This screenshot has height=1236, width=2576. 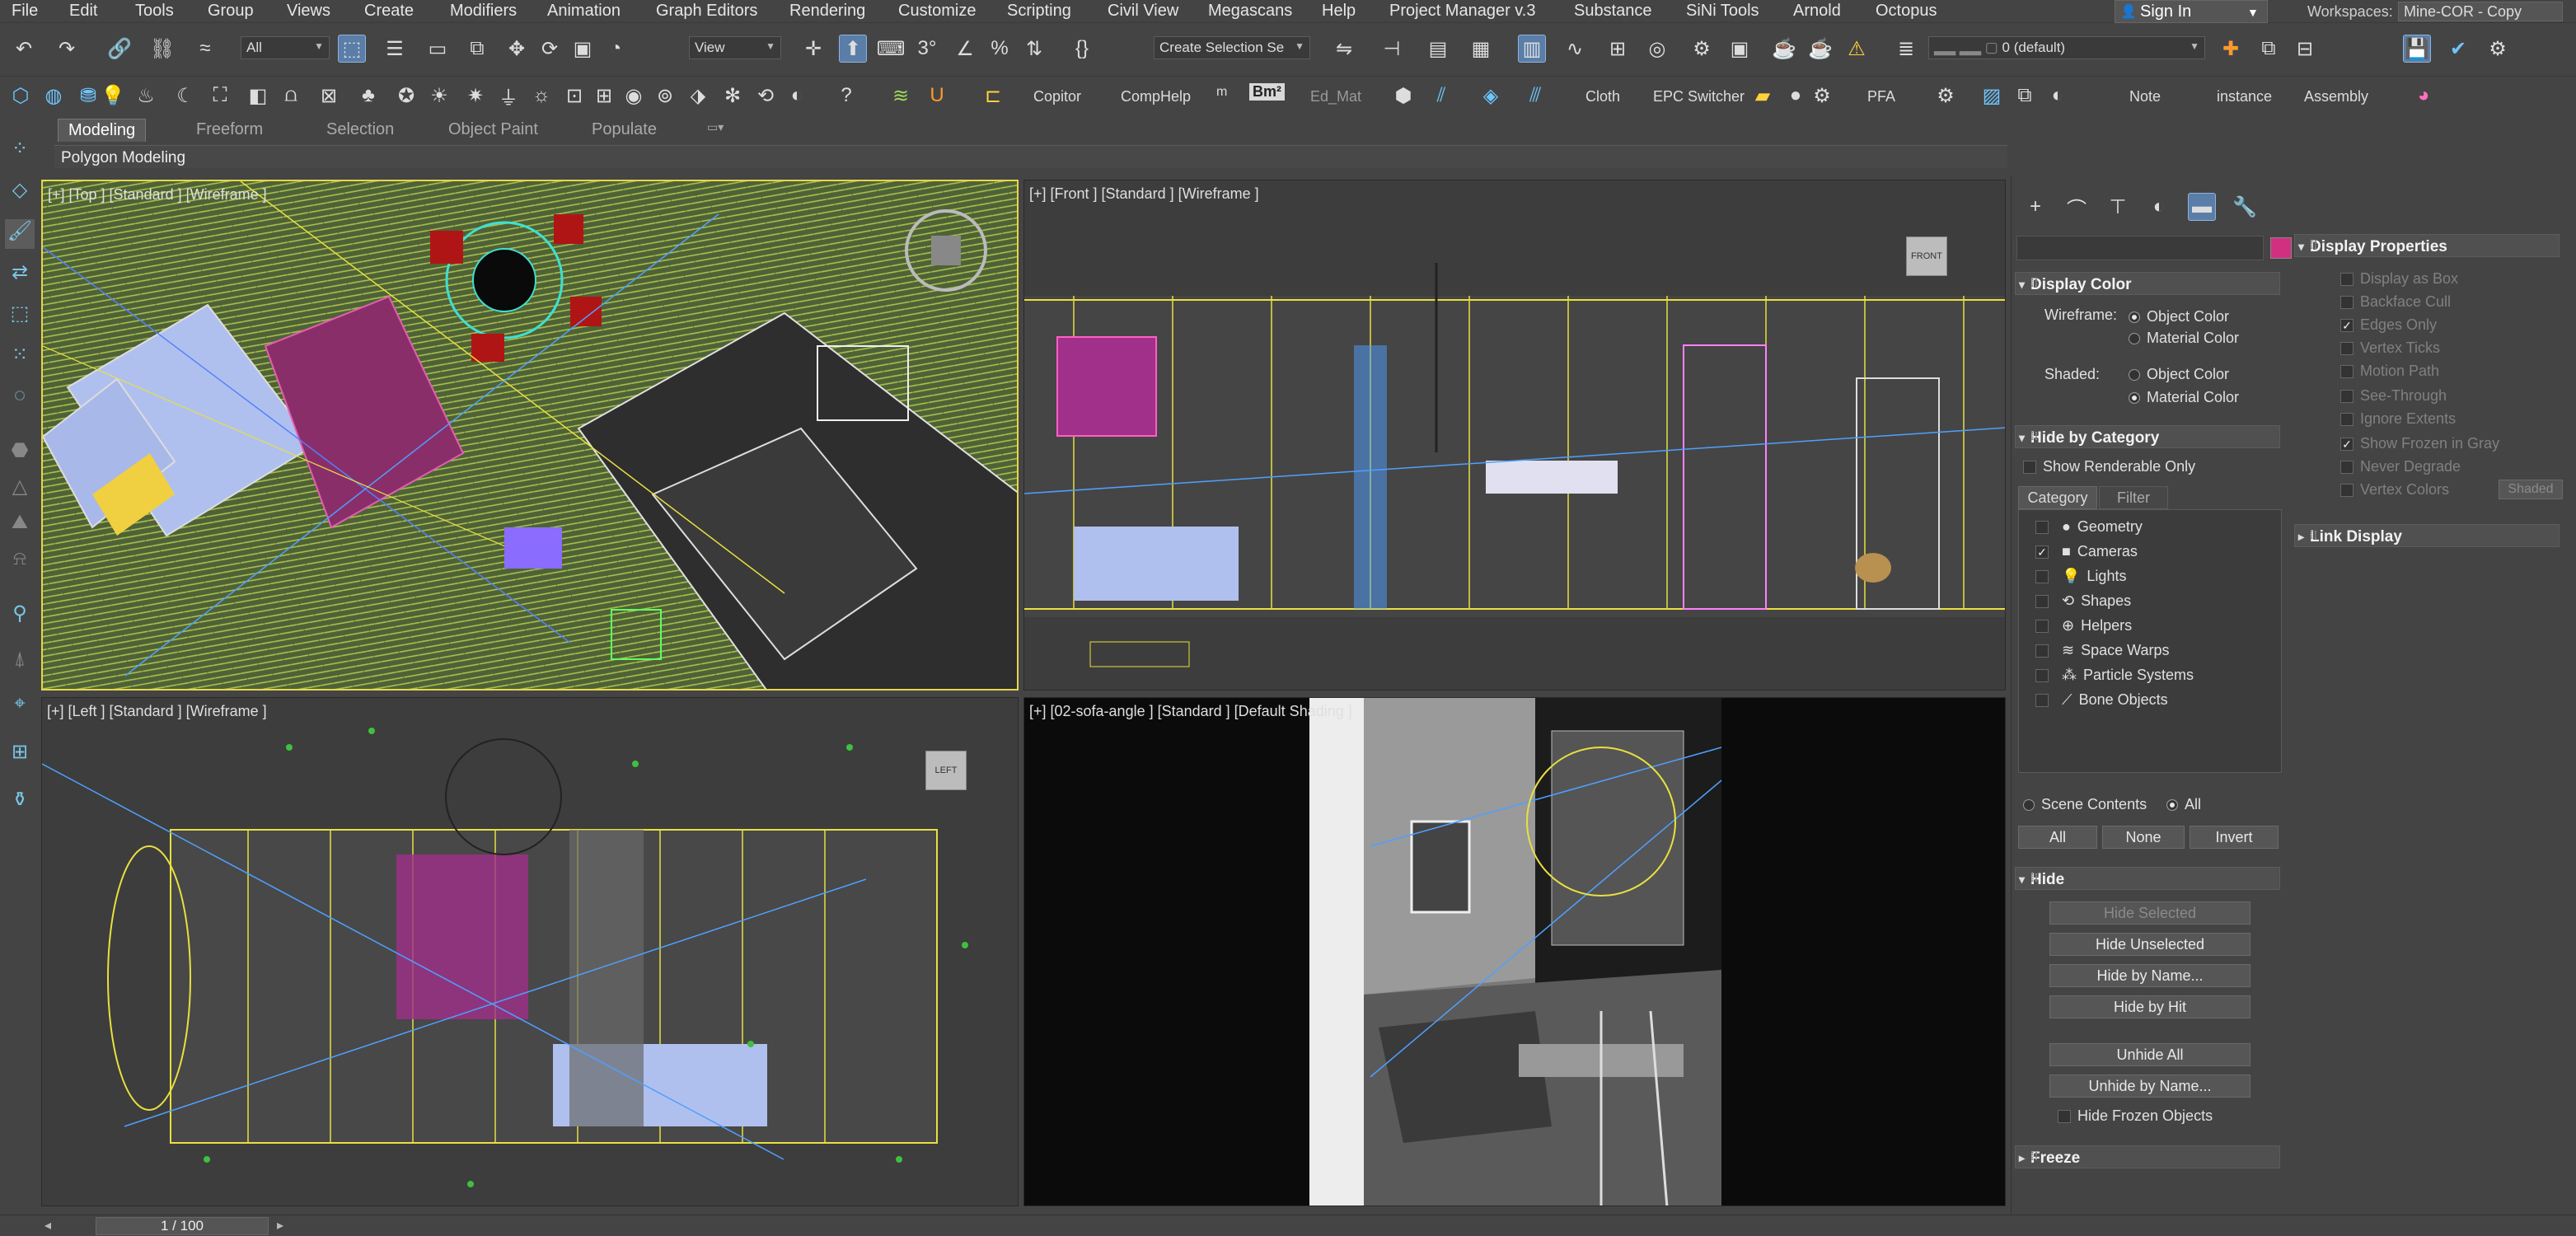 What do you see at coordinates (1057, 96) in the screenshot?
I see `copitor-label: Copitor` at bounding box center [1057, 96].